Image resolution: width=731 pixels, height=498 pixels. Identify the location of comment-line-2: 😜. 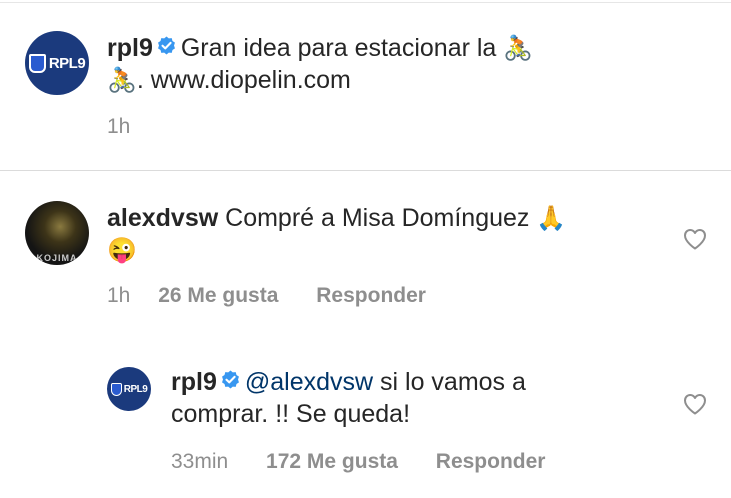
(122, 250).